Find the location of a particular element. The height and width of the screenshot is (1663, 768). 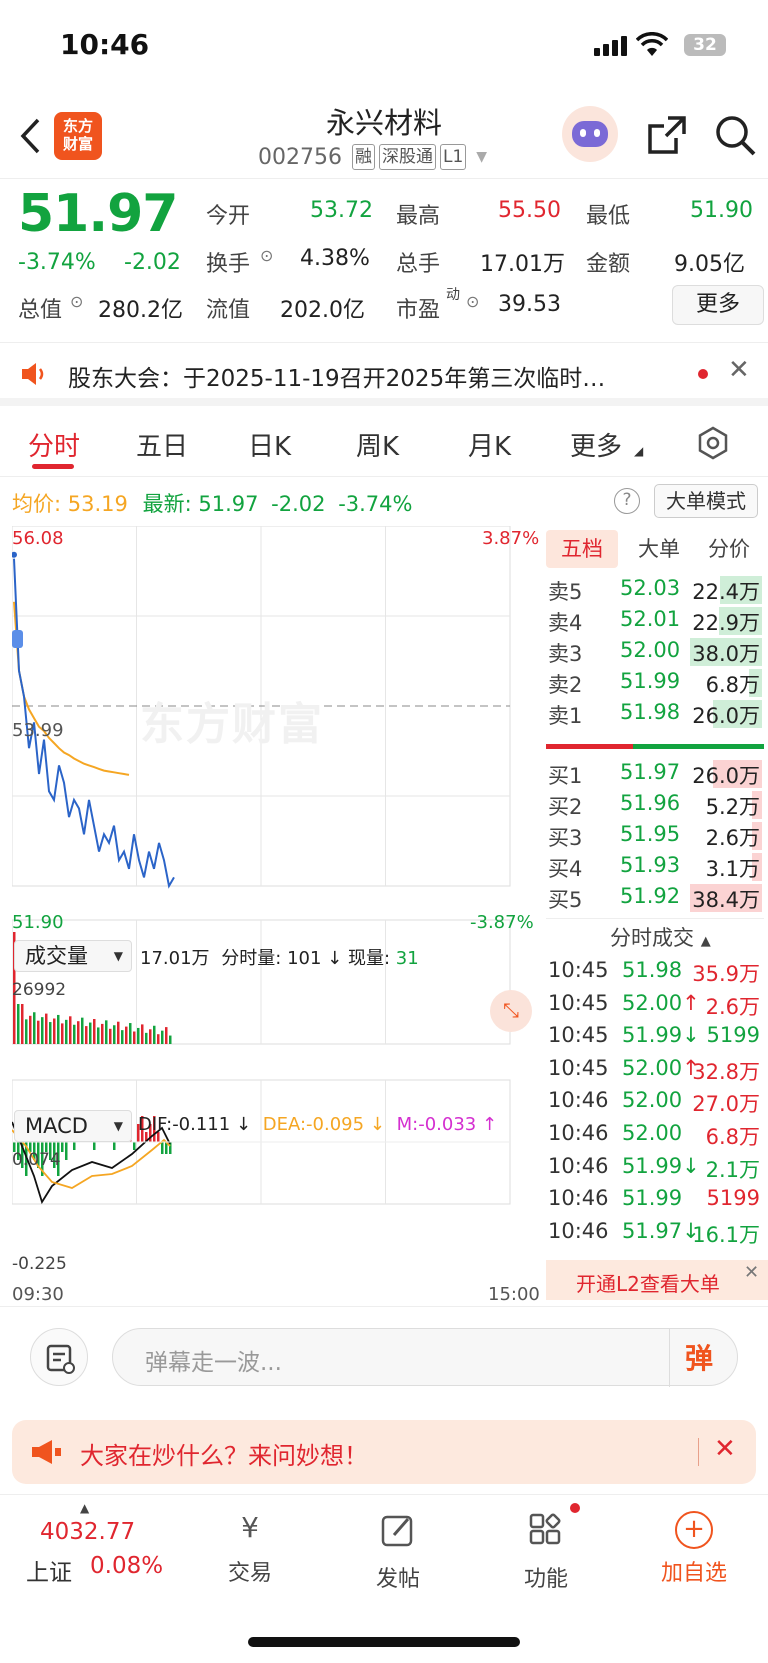

danmaku-send-button: 弹 is located at coordinates (699, 1357).